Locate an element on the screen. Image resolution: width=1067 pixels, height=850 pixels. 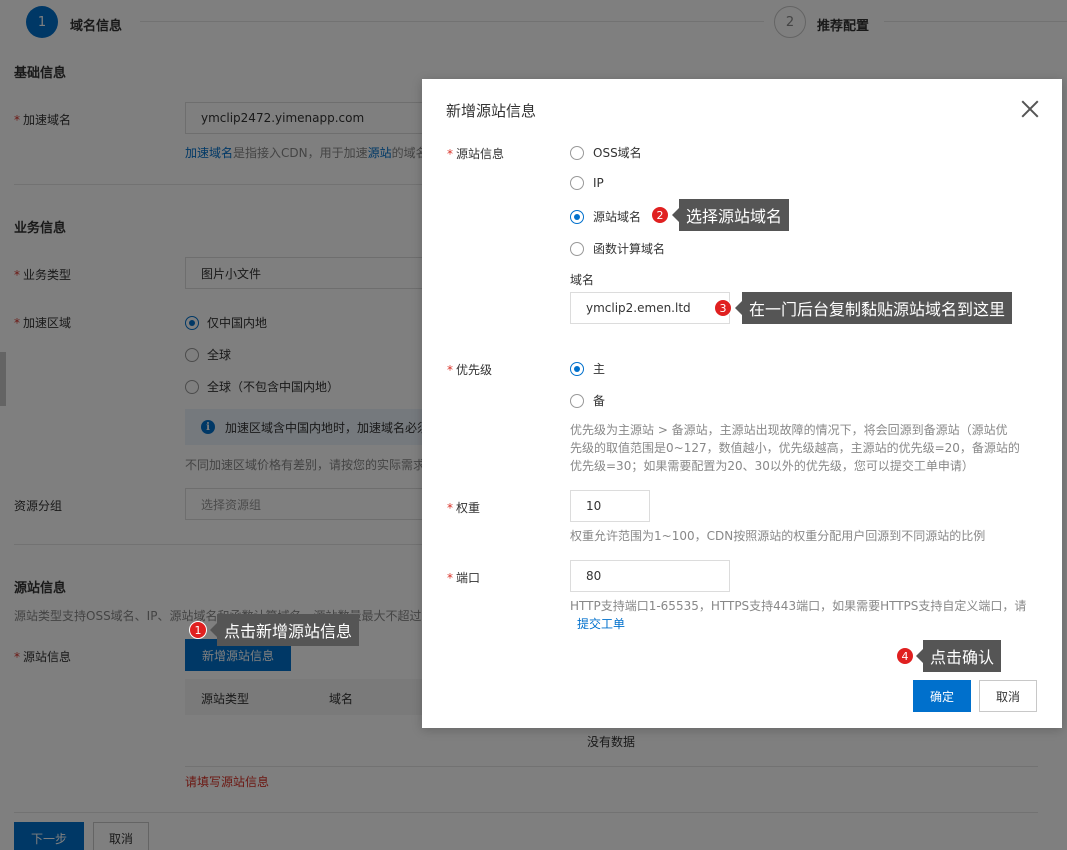
submit-ticket-link: 提交工单 is located at coordinates (601, 624).